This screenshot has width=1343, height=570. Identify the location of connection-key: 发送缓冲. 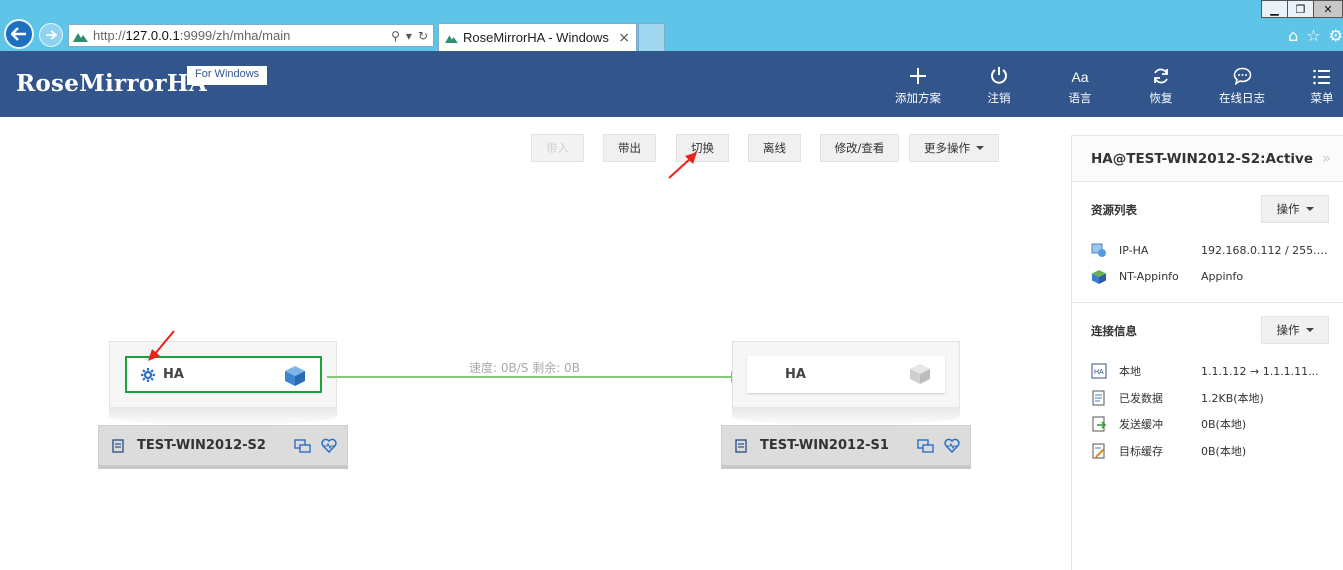
(1141, 425).